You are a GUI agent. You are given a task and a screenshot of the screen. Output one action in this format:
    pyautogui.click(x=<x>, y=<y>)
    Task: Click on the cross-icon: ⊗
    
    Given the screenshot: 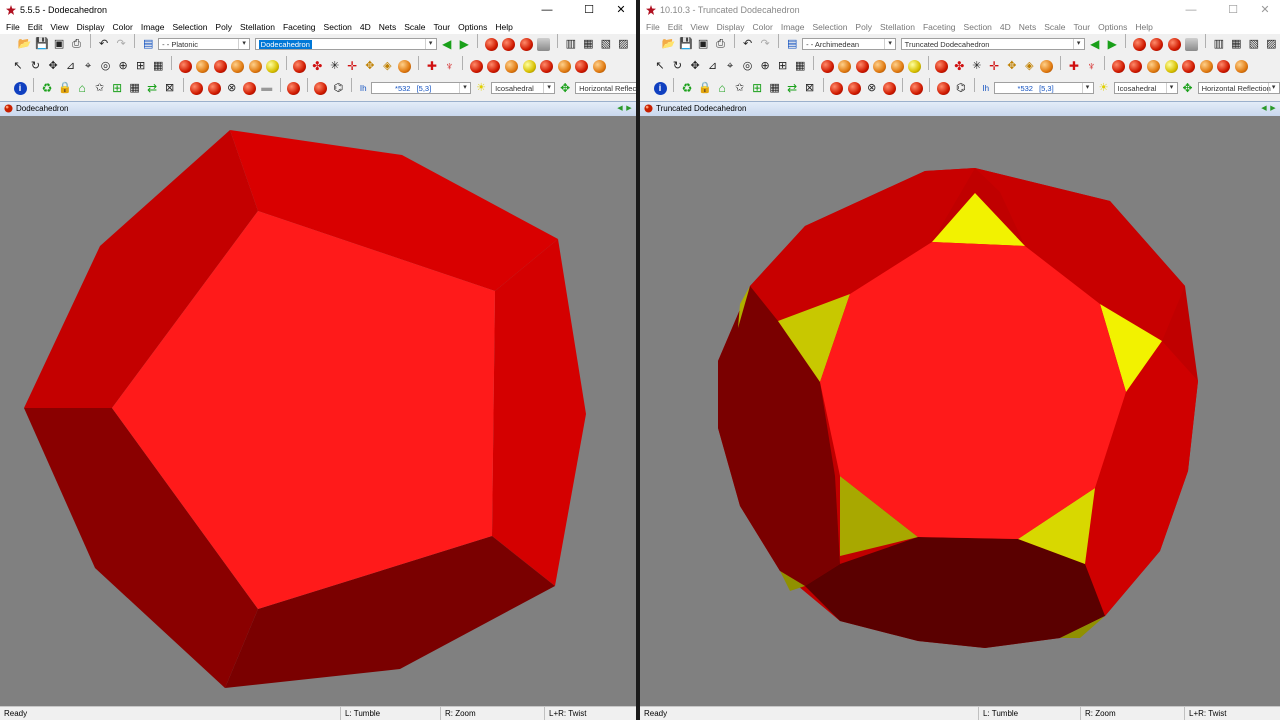 What is the action you would take?
    pyautogui.click(x=871, y=88)
    